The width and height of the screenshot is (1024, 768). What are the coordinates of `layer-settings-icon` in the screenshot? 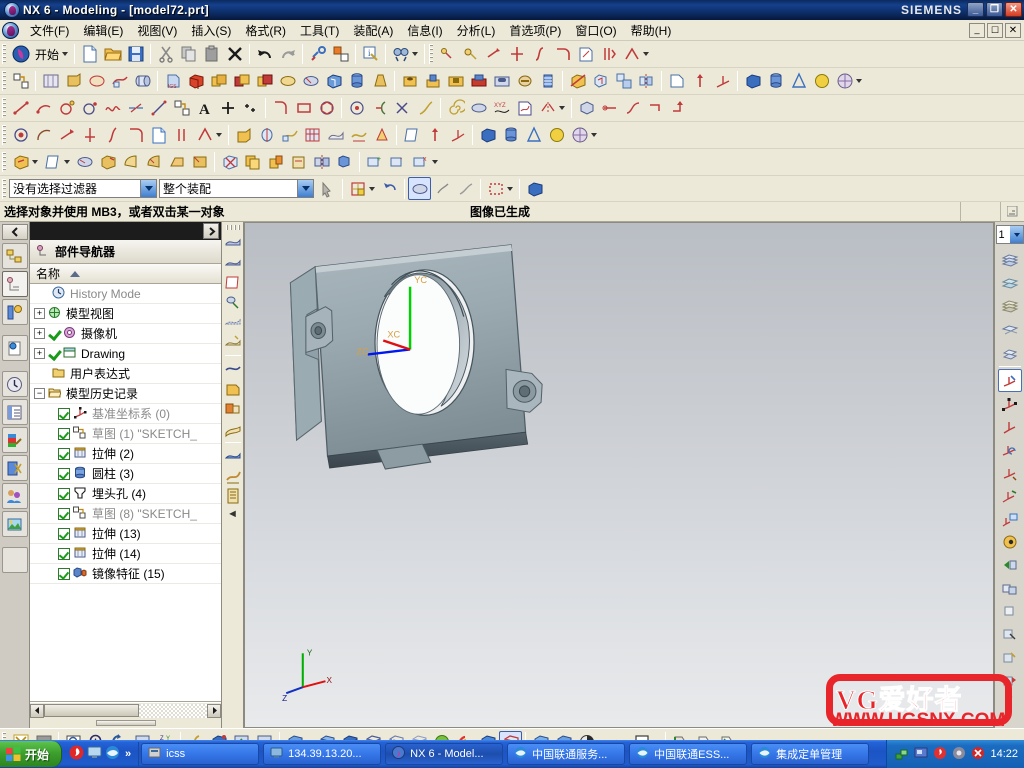 It's located at (1010, 260).